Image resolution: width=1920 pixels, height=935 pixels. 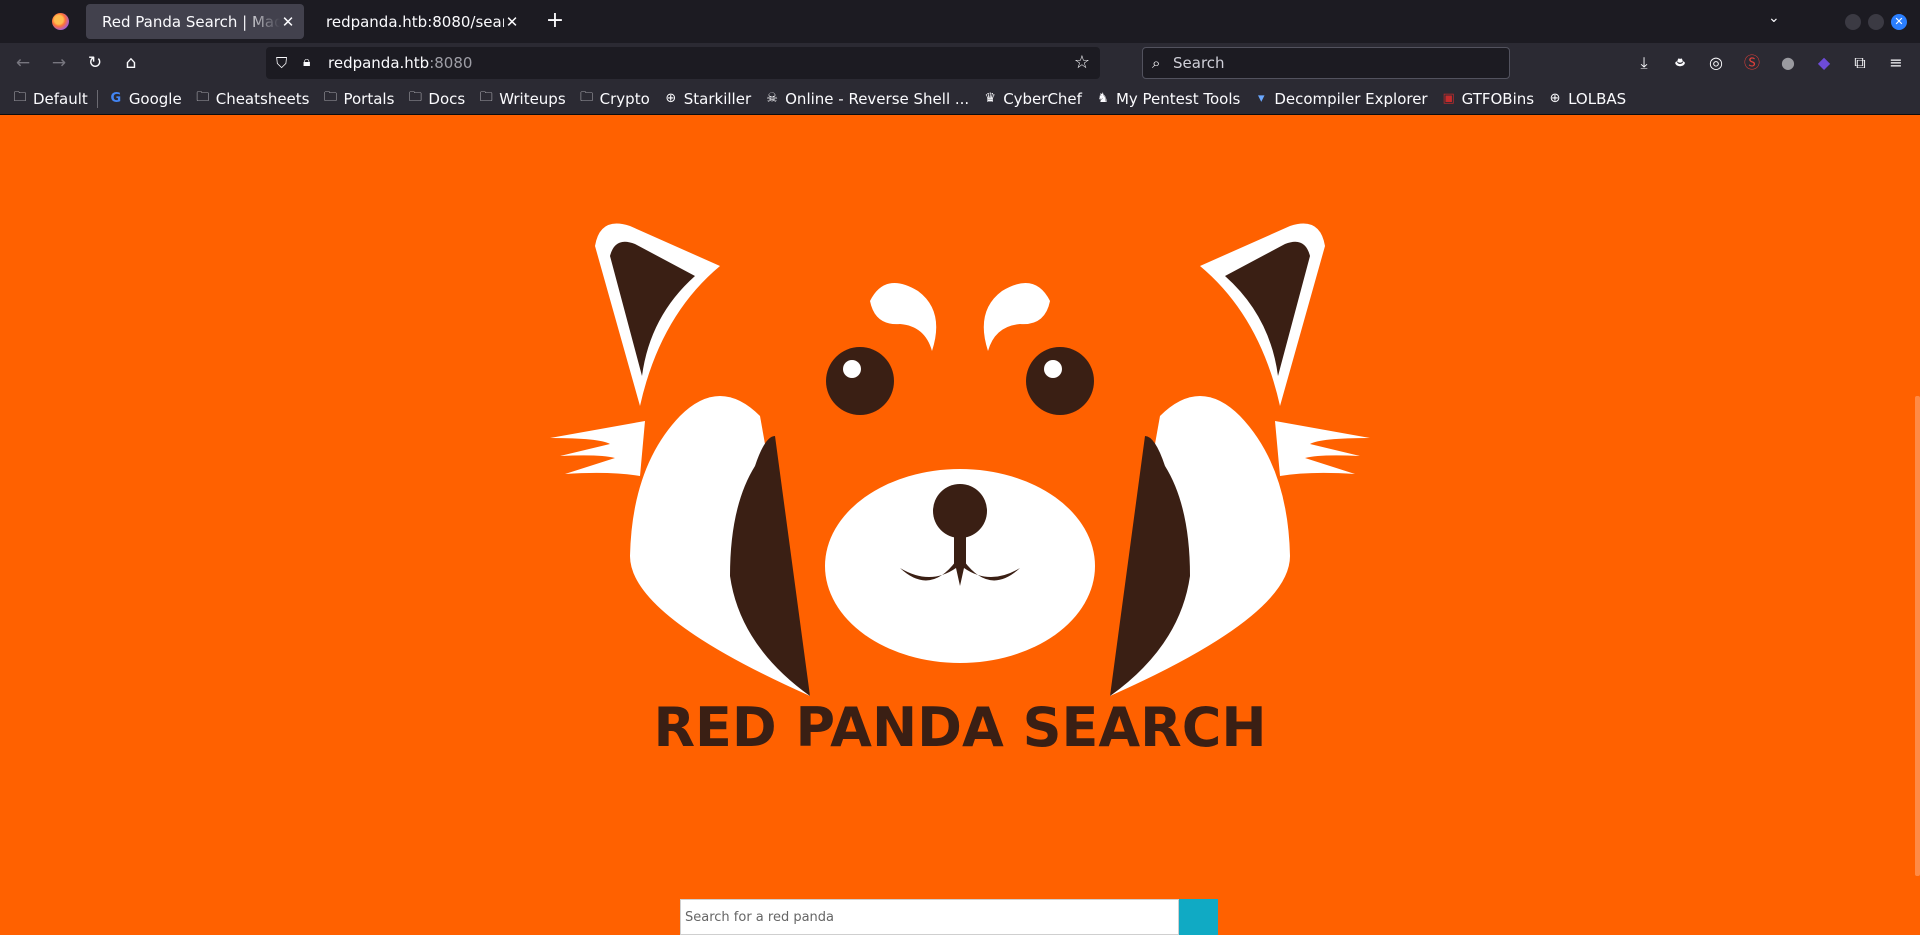 I want to click on url-port: :8080, so click(x=451, y=63).